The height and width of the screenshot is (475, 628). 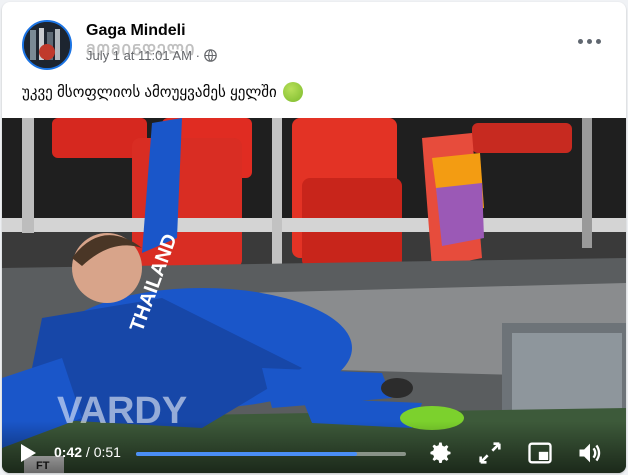 What do you see at coordinates (68, 452) in the screenshot?
I see `current-time: 0:42` at bounding box center [68, 452].